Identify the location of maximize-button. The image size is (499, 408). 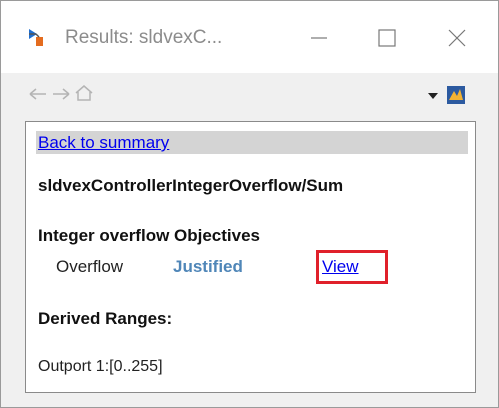
(387, 38).